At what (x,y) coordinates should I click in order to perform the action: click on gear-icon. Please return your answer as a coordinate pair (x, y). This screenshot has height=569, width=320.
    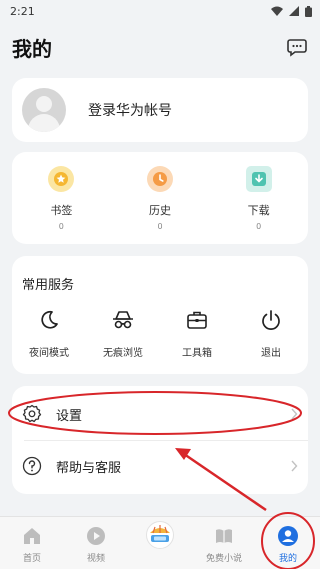
    Looking at the image, I should click on (32, 413).